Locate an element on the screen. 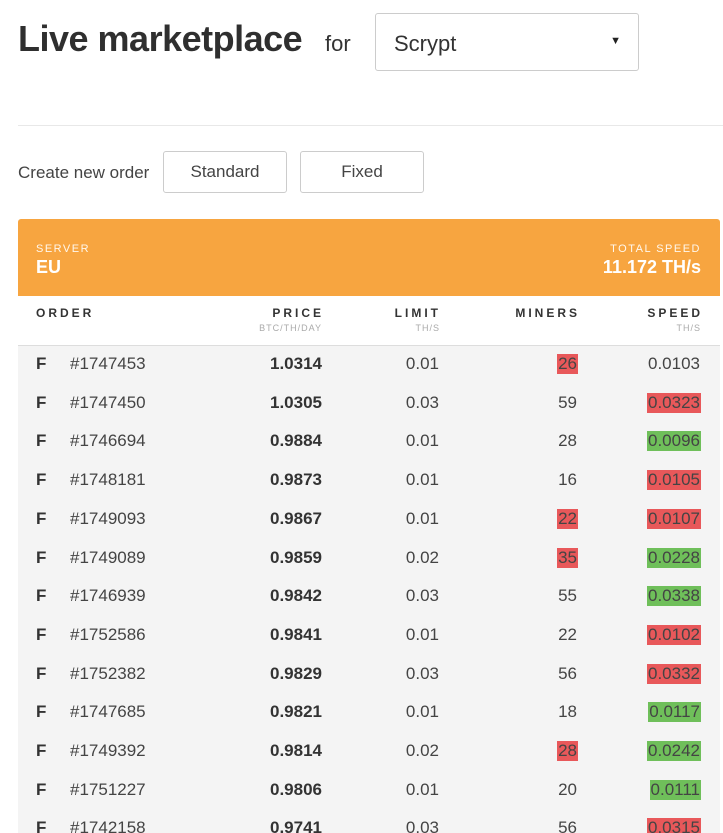  order-speed: 0.0103 is located at coordinates (674, 363).